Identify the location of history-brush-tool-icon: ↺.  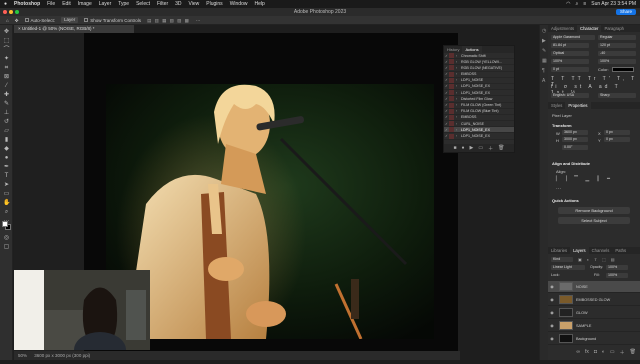
(6, 122).